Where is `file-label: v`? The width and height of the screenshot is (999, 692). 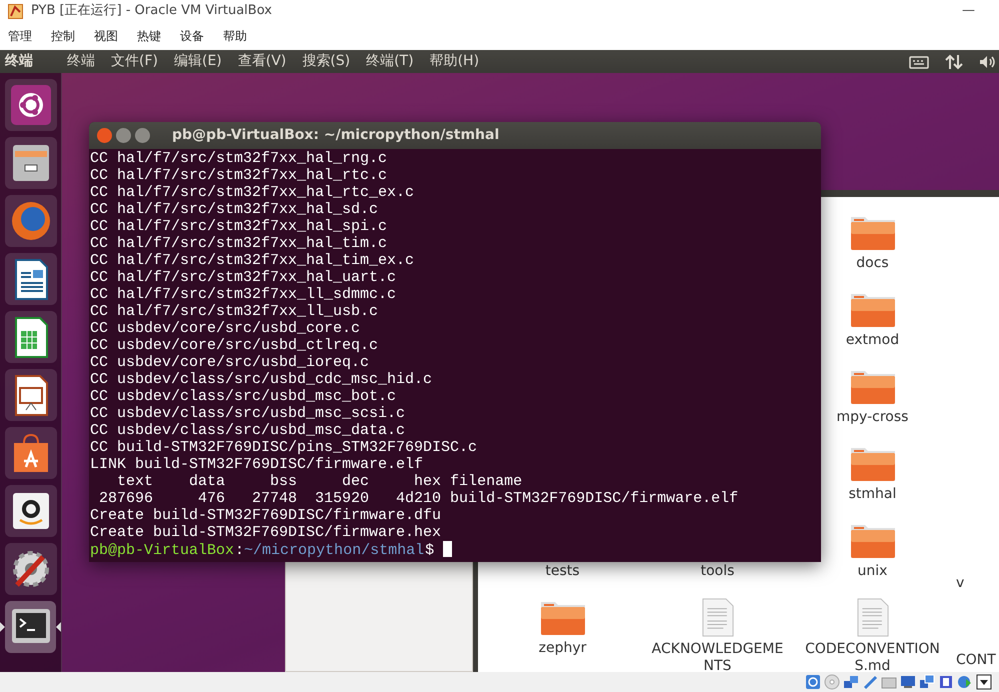
file-label: v is located at coordinates (960, 583).